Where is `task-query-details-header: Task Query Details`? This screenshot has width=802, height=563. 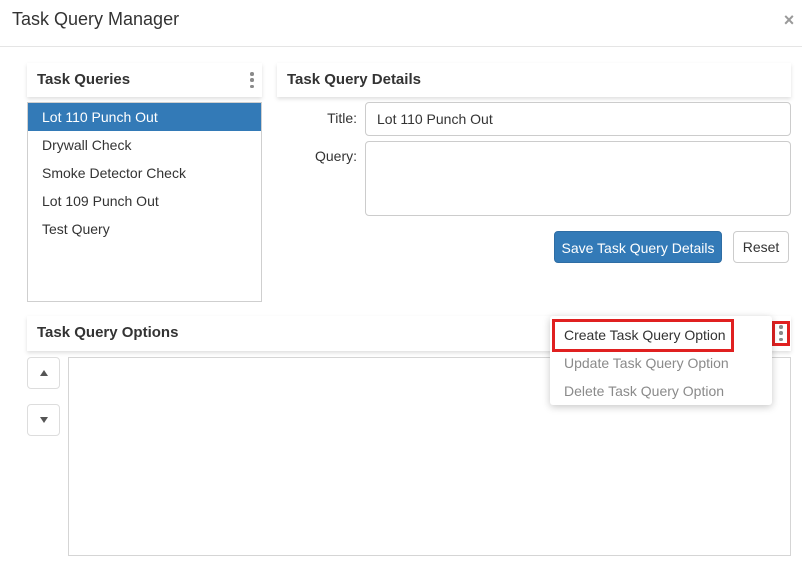 task-query-details-header: Task Query Details is located at coordinates (534, 80).